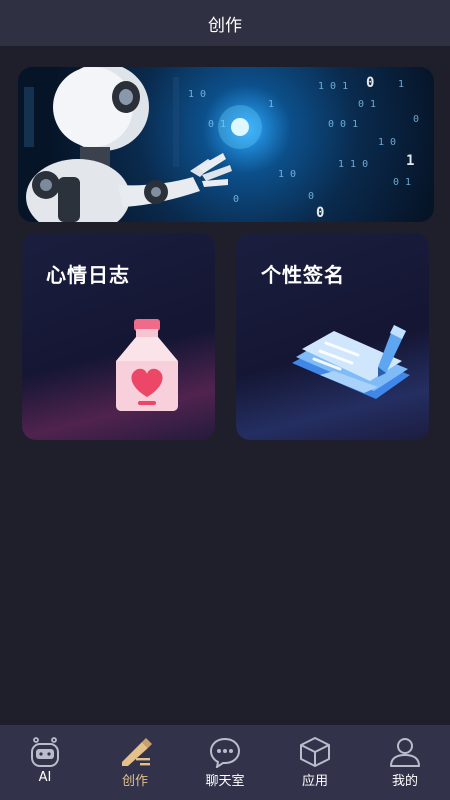  I want to click on tab-chatroom: 聊天室, so click(225, 762).